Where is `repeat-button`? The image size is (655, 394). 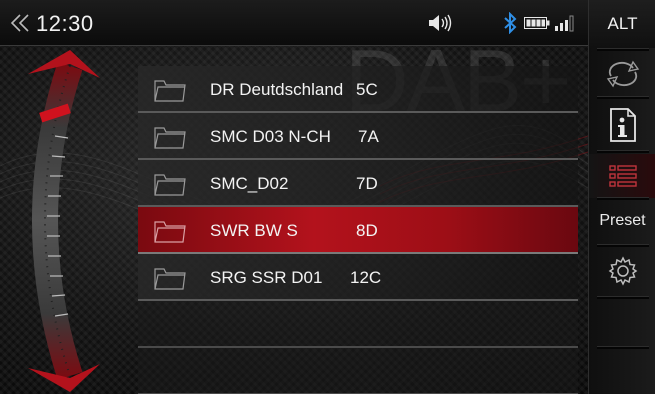
repeat-button is located at coordinates (622, 74).